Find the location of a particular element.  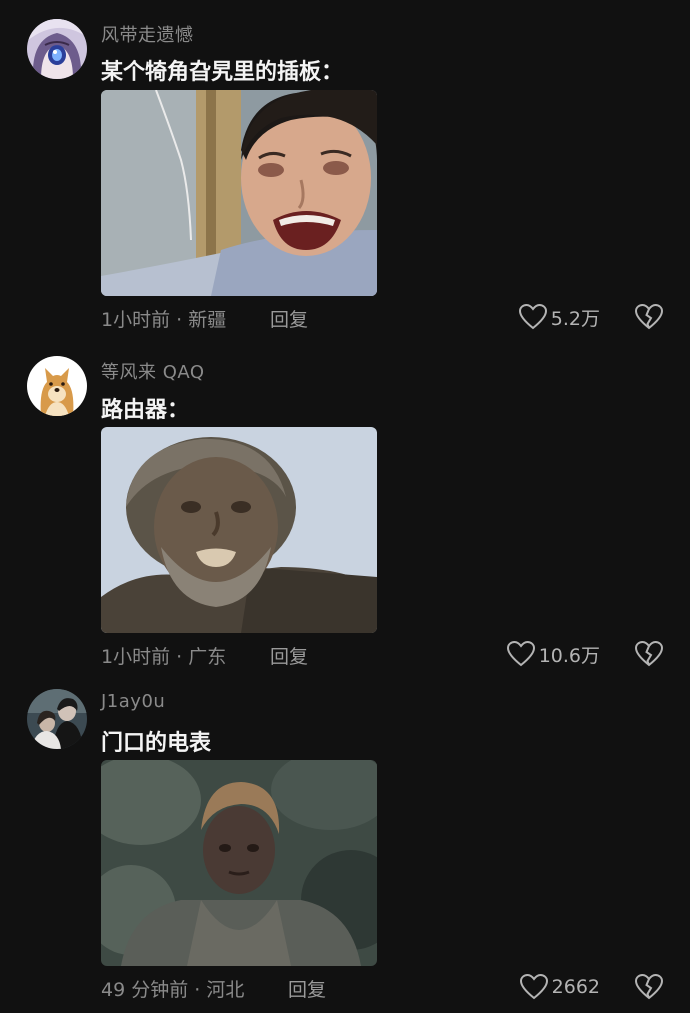

time-location: 1小时前 · 新疆 is located at coordinates (164, 320).